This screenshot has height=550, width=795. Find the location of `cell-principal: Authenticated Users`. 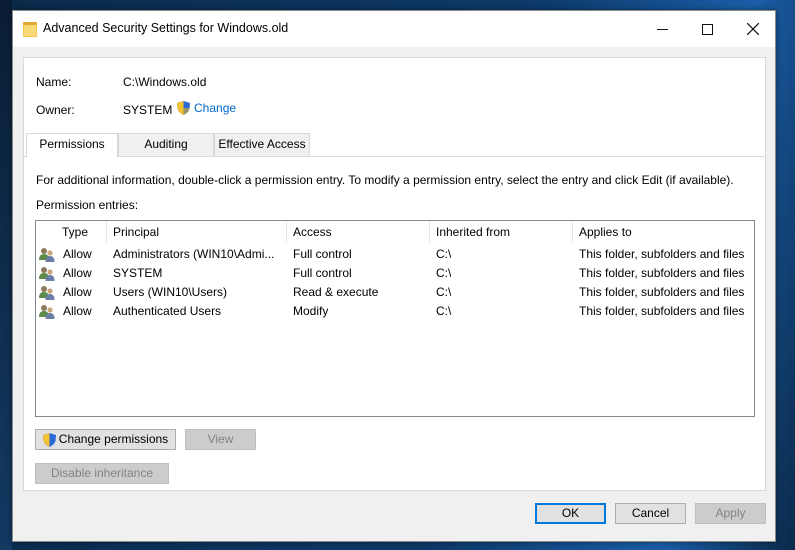

cell-principal: Authenticated Users is located at coordinates (167, 311).